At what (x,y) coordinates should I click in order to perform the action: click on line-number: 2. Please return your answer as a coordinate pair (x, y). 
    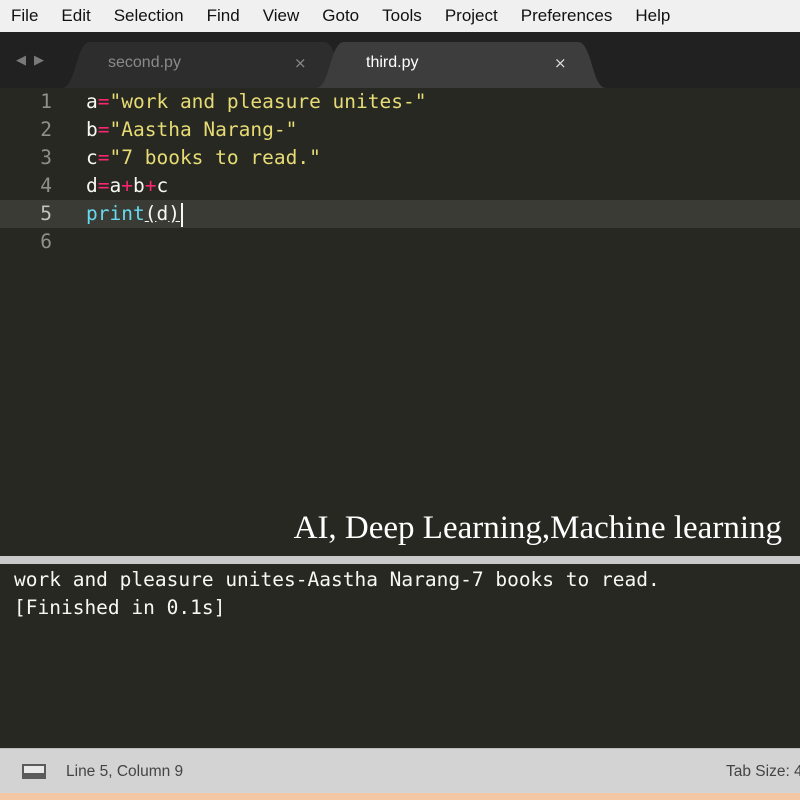
    Looking at the image, I should click on (46, 129).